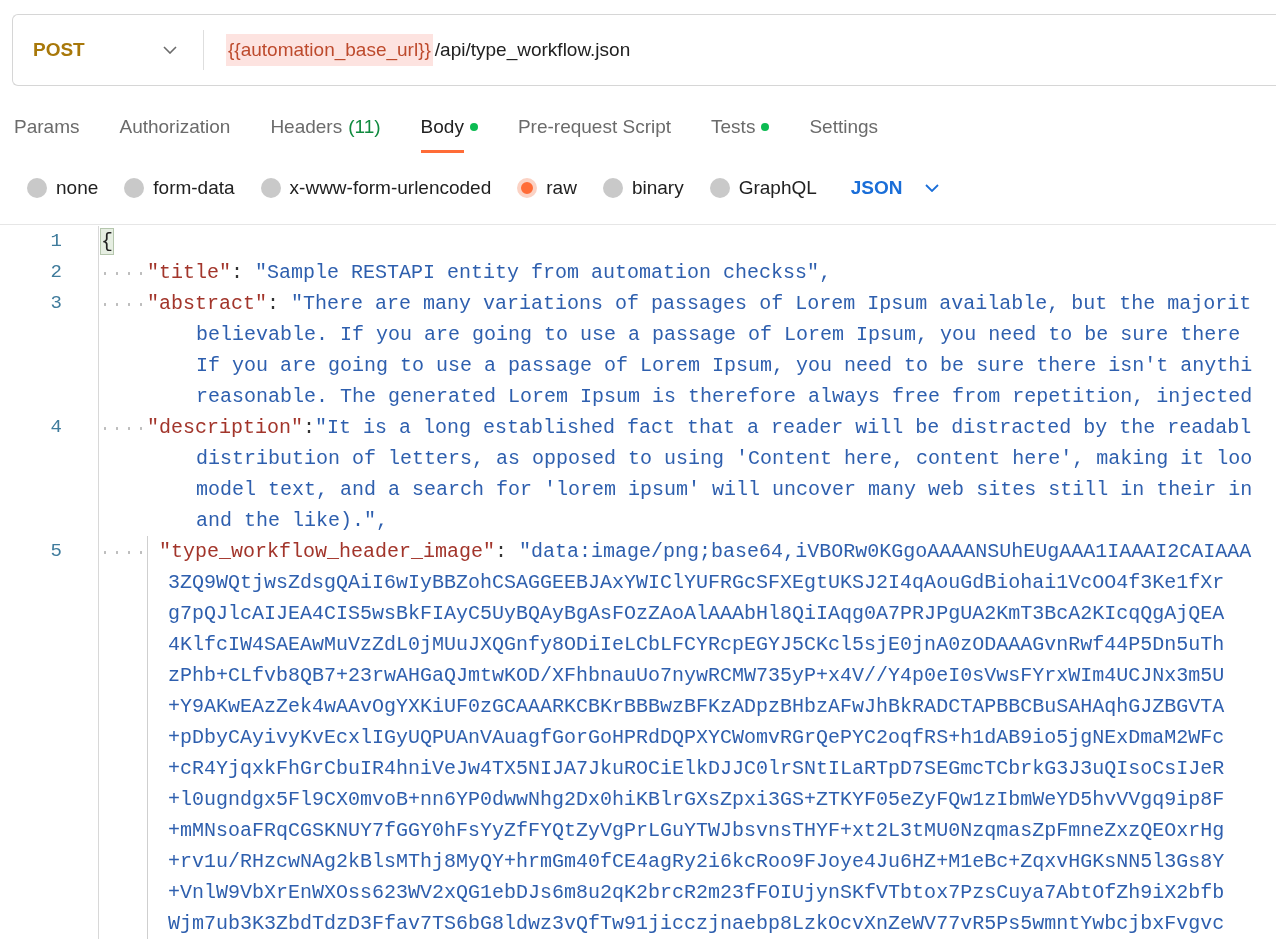 This screenshot has width=1276, height=950. I want to click on method-dropdown: POST, so click(98, 50).